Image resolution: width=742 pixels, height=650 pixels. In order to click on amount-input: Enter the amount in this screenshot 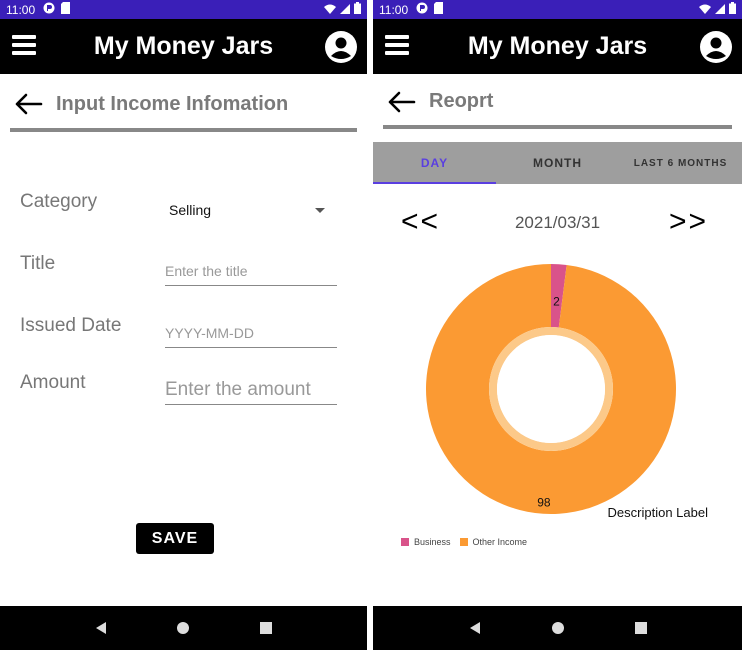, I will do `click(251, 390)`.